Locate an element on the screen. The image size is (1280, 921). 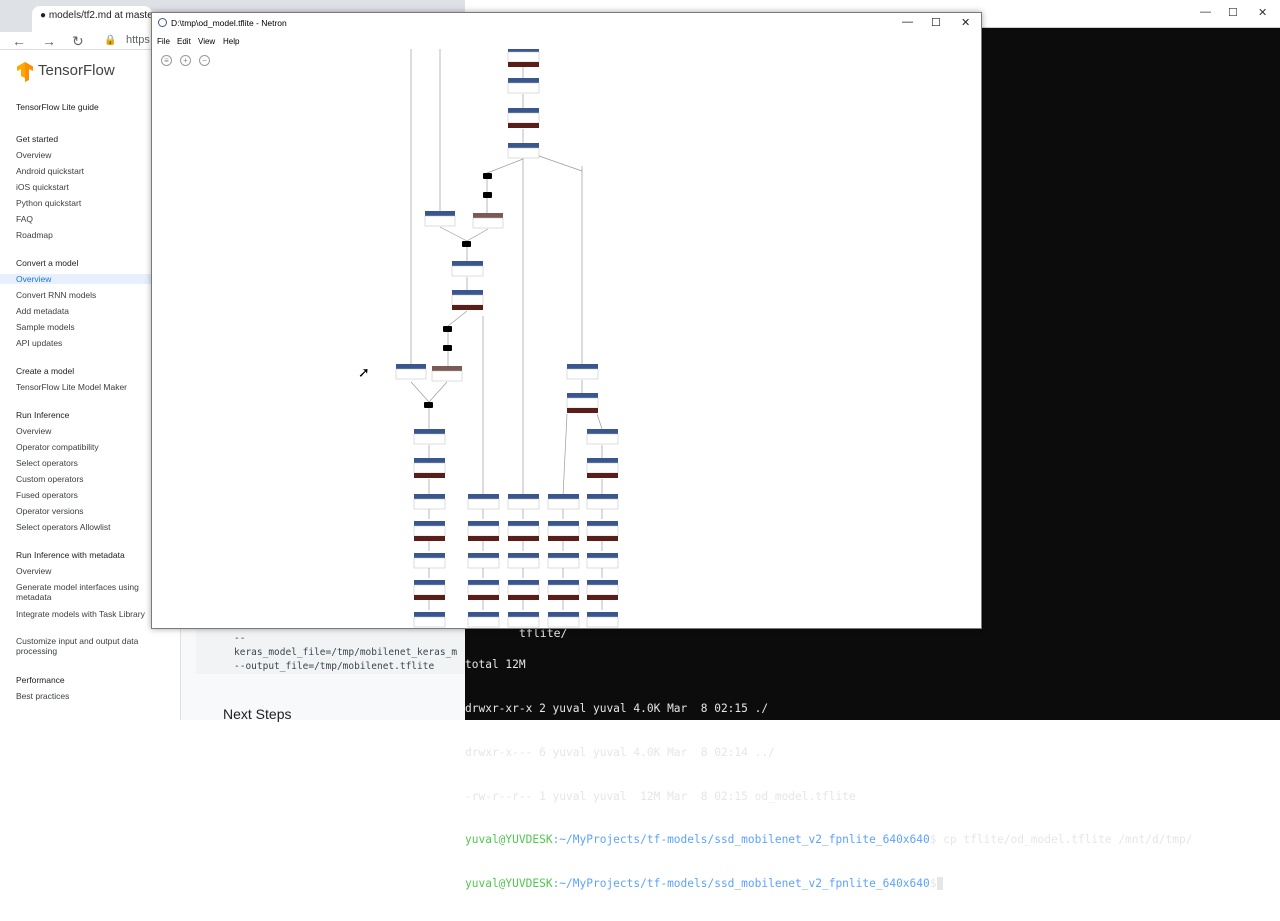
sidebar-item: Select operators Allowlist is located at coordinates (63, 527).